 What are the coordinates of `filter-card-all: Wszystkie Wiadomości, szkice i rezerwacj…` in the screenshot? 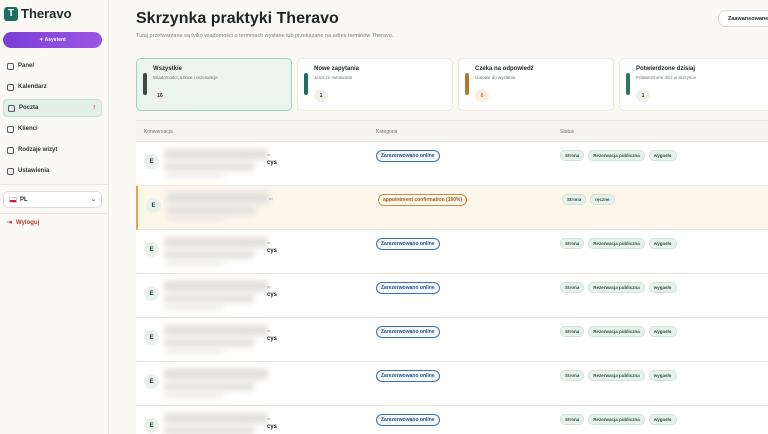 It's located at (214, 84).